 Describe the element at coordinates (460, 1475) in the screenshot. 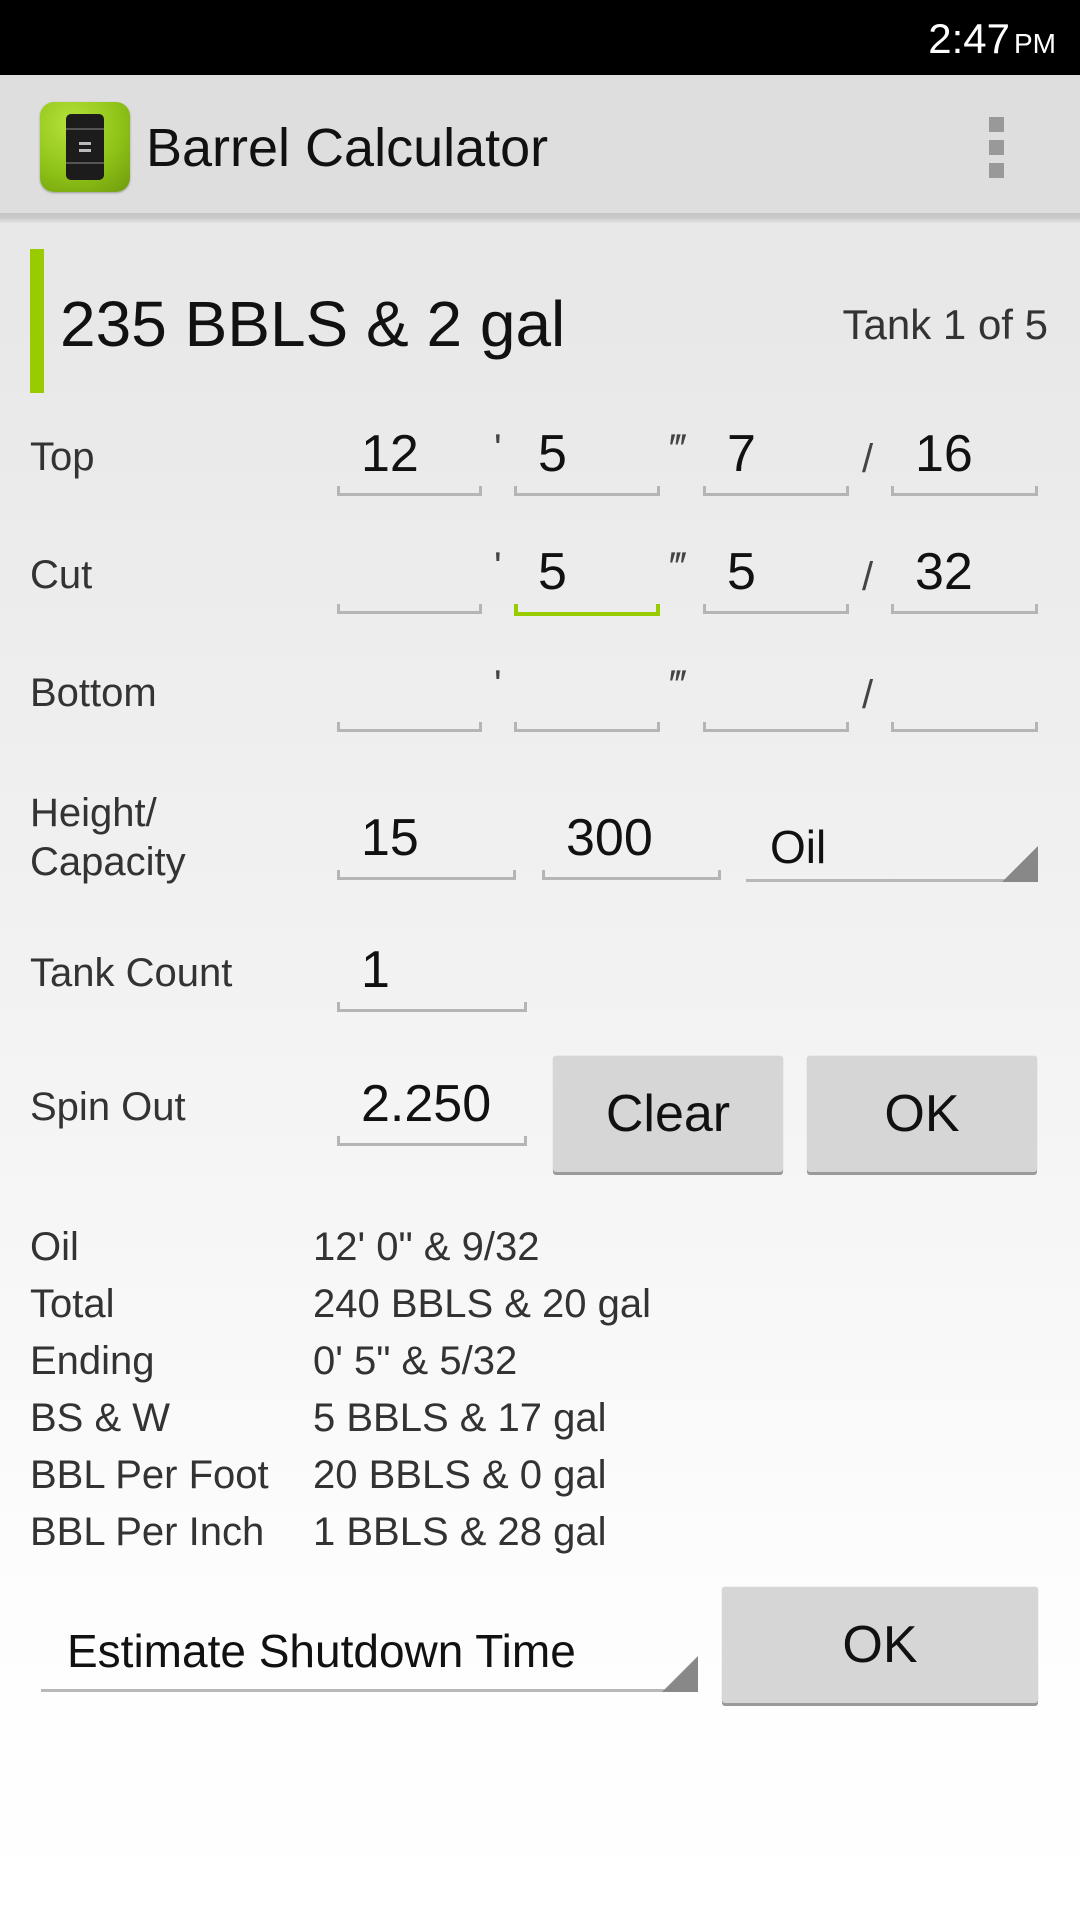

I see `result-value-bbl-per-foot: 20 BBLS & 0 gal` at that location.